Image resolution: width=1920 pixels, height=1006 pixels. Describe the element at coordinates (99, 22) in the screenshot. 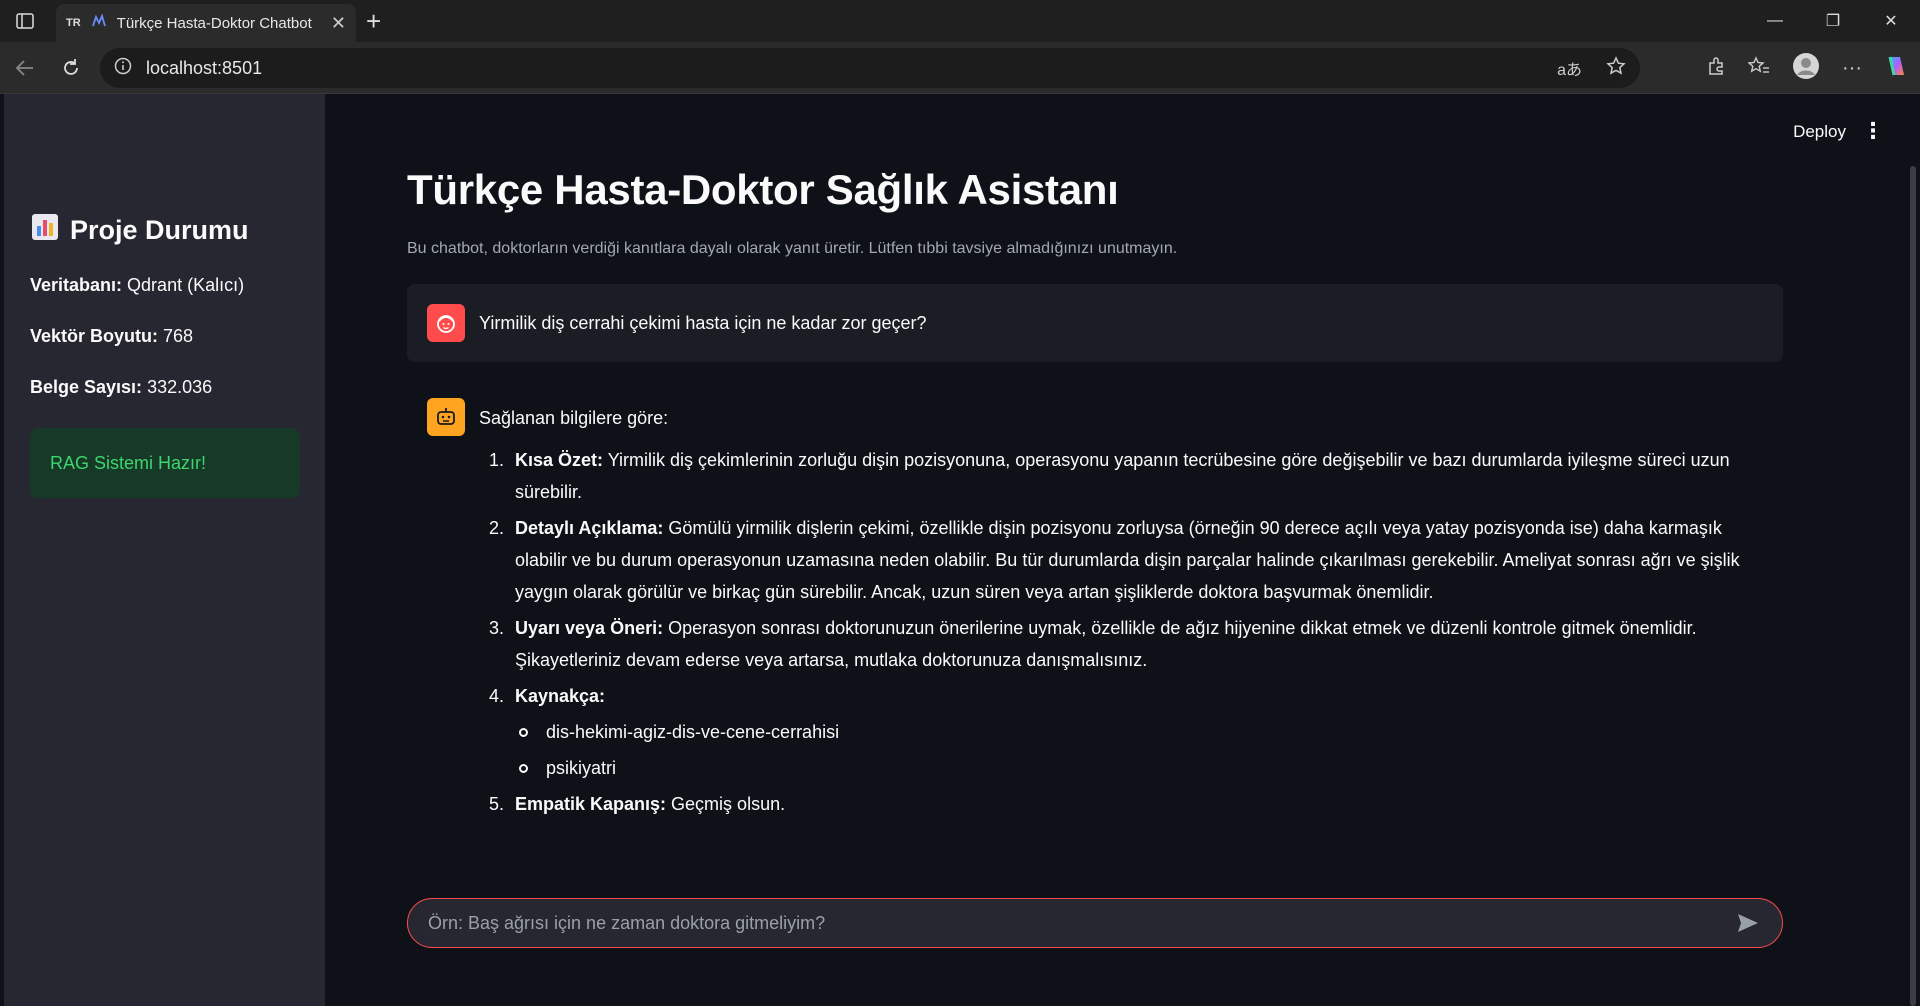

I see `streamlit-favicon-icon` at that location.